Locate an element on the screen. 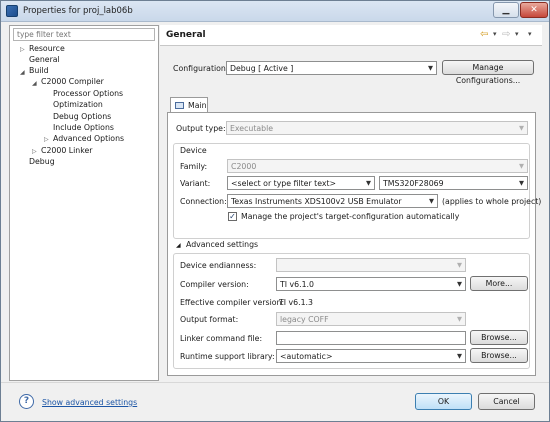 The height and width of the screenshot is (422, 550). output-type-value: Executable is located at coordinates (252, 128).